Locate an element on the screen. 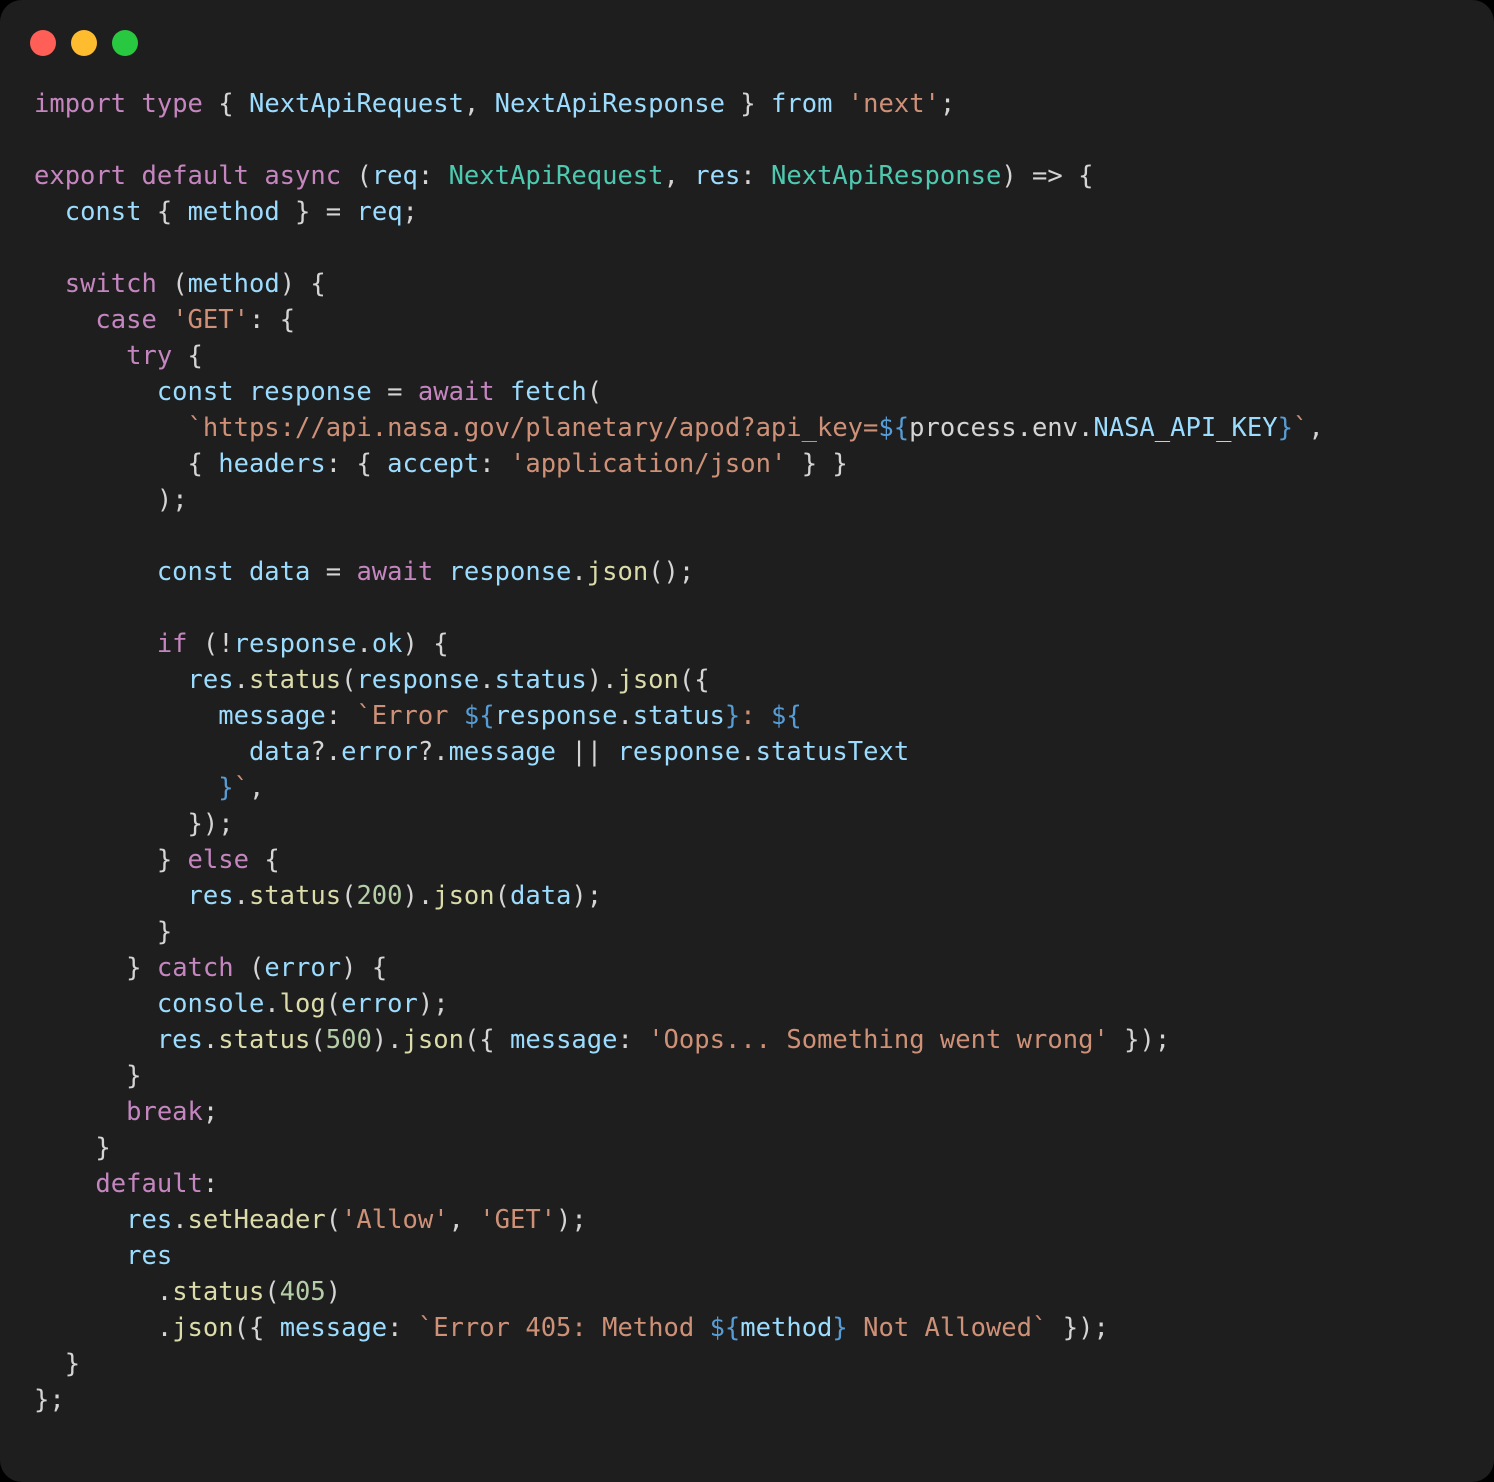  code-line: }; is located at coordinates (747, 1400).